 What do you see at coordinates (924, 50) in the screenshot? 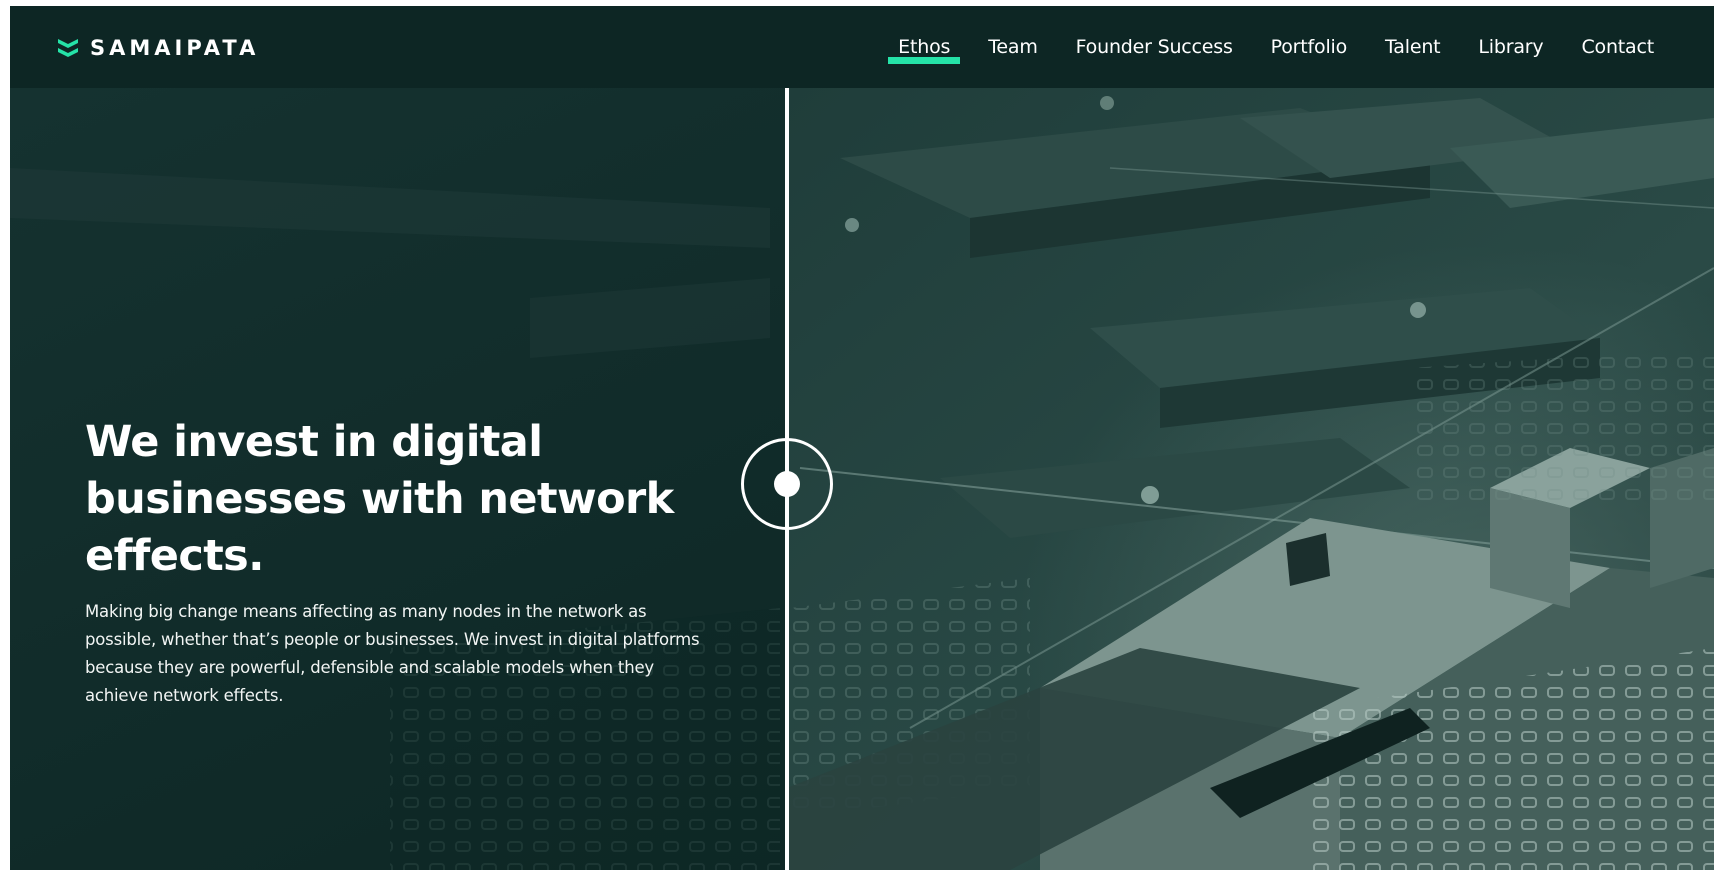
I see `nav-item-ethos: Ethos` at bounding box center [924, 50].